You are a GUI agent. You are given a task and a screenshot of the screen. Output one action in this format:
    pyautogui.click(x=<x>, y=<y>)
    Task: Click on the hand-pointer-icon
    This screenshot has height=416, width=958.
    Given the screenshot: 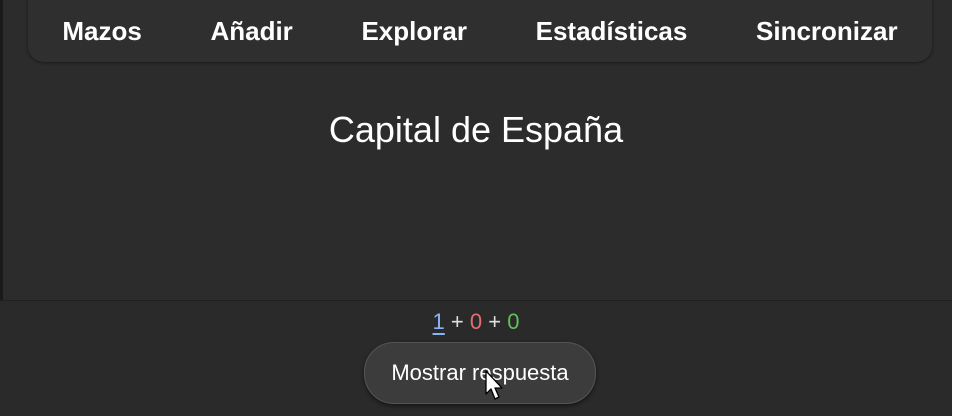 What is the action you would take?
    pyautogui.click(x=494, y=385)
    